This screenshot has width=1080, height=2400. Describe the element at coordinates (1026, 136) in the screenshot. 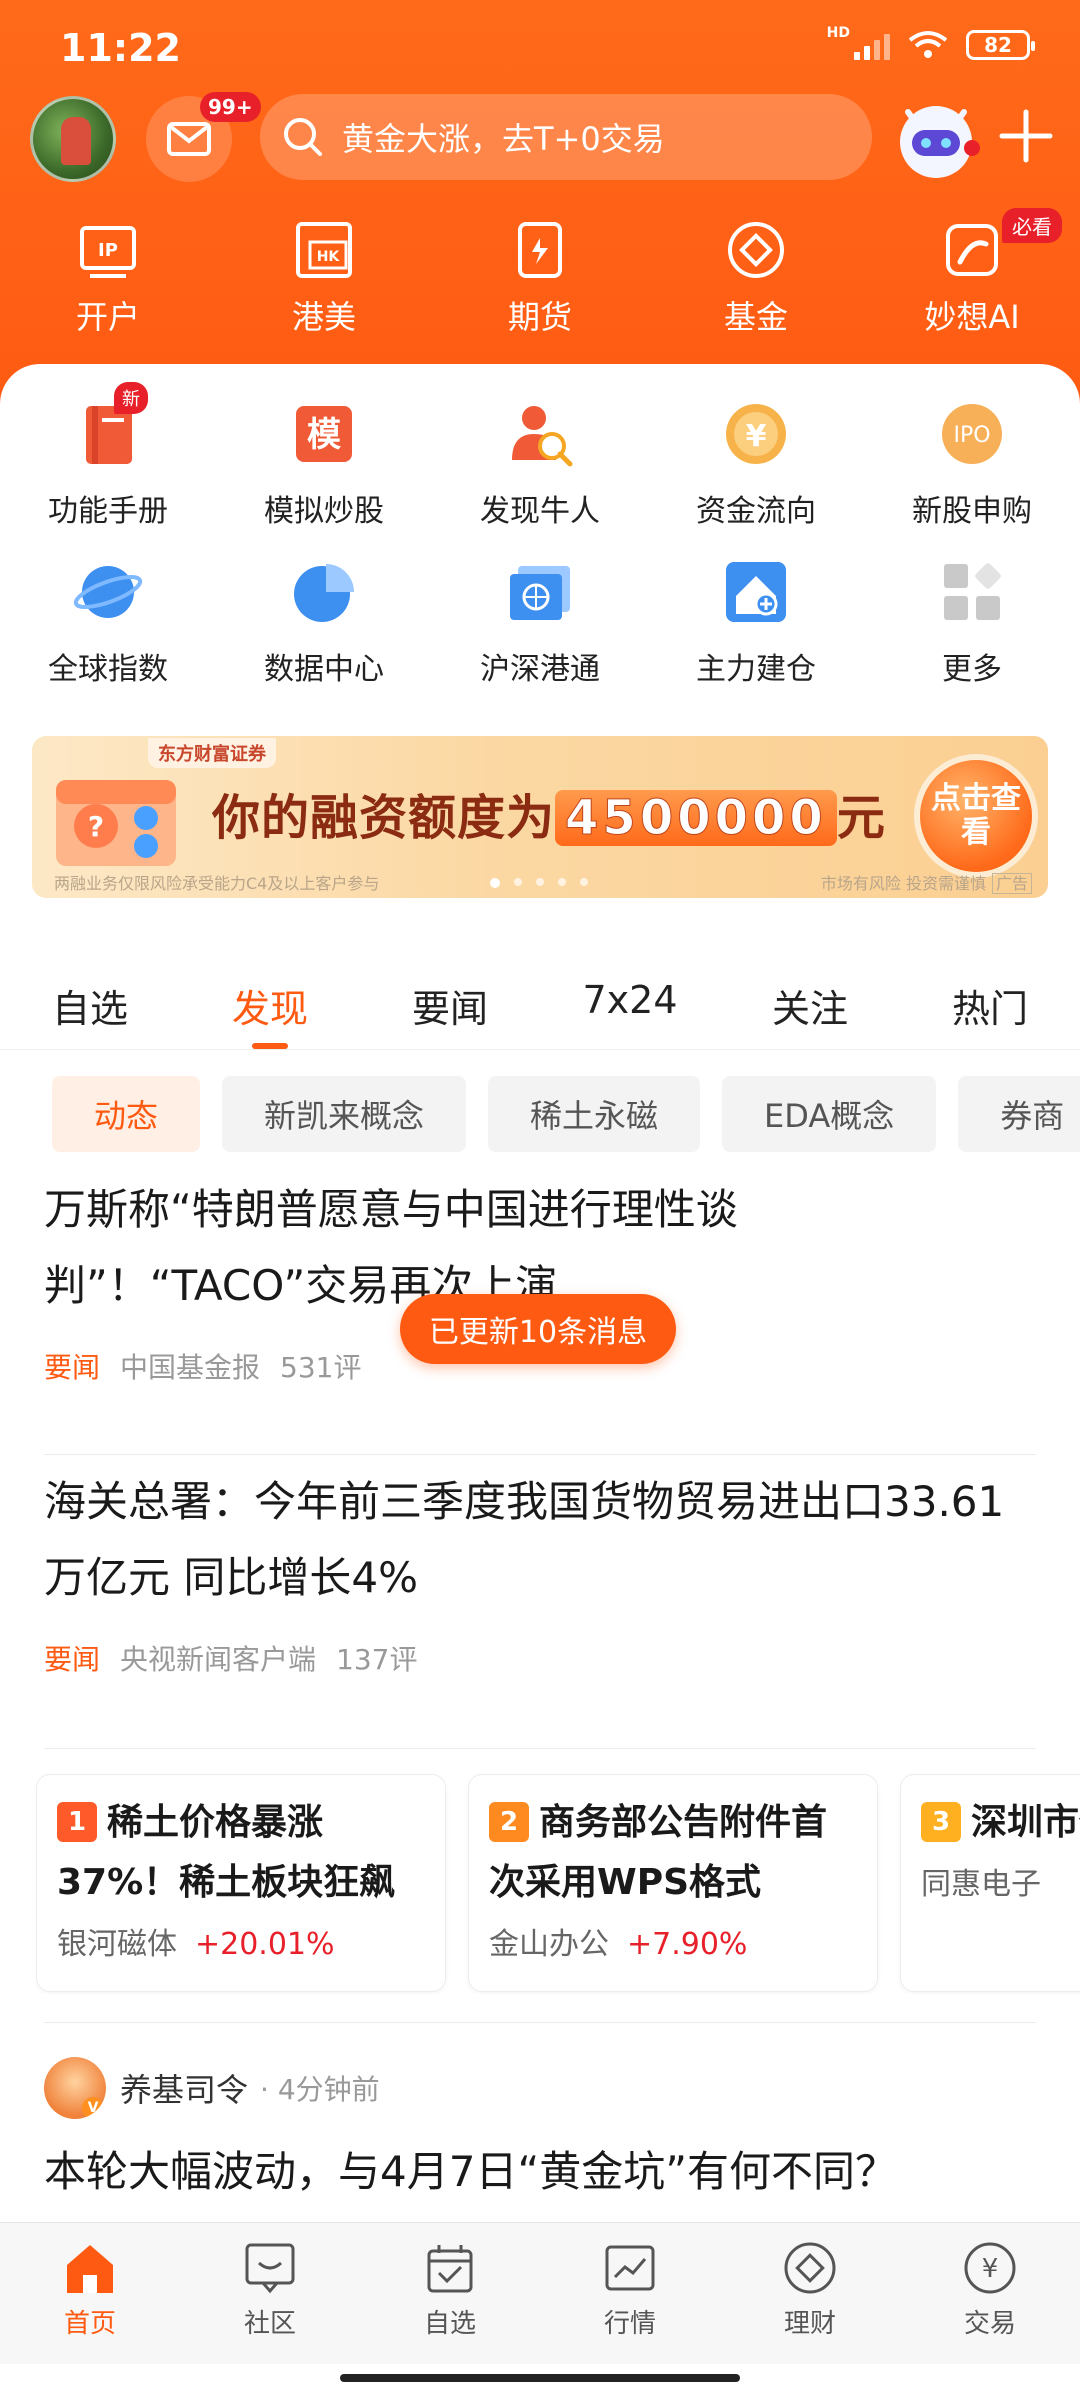

I see `add-icon` at that location.